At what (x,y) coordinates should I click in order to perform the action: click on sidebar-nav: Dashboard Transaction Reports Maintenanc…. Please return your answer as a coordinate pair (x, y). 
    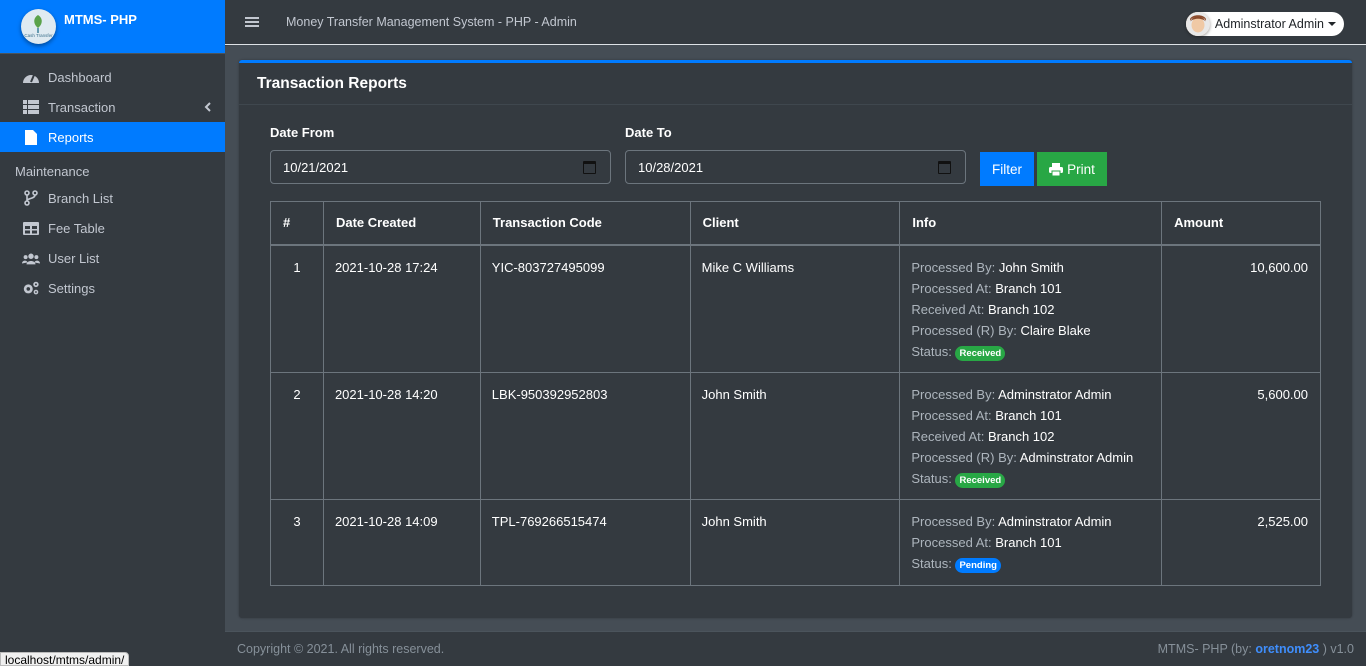
    Looking at the image, I should click on (112, 178).